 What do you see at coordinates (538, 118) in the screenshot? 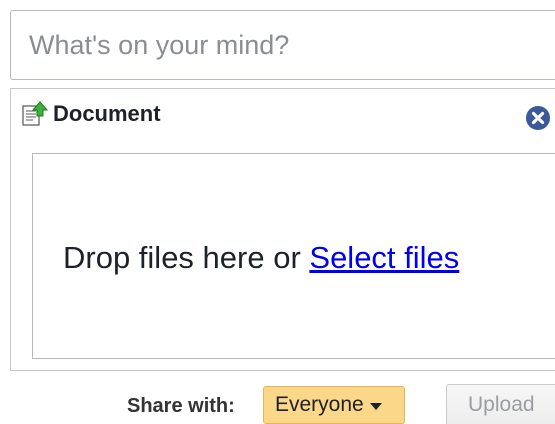
I see `close-icon` at bounding box center [538, 118].